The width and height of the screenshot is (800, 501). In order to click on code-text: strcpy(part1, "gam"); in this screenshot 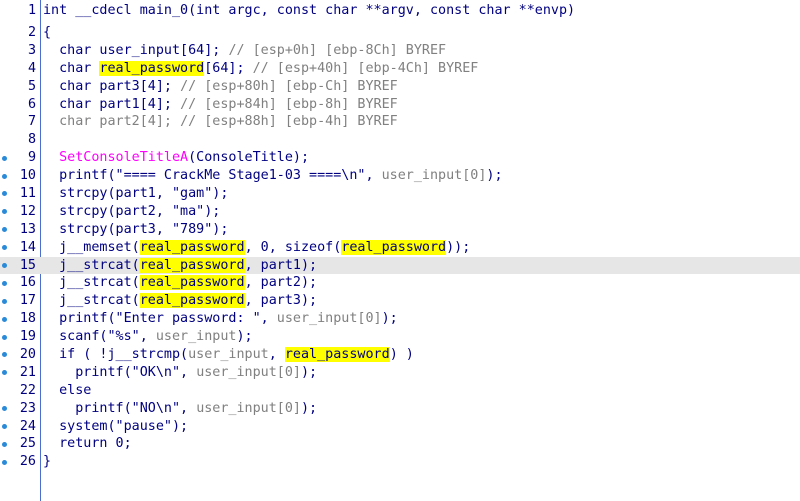, I will do `click(135, 194)`.